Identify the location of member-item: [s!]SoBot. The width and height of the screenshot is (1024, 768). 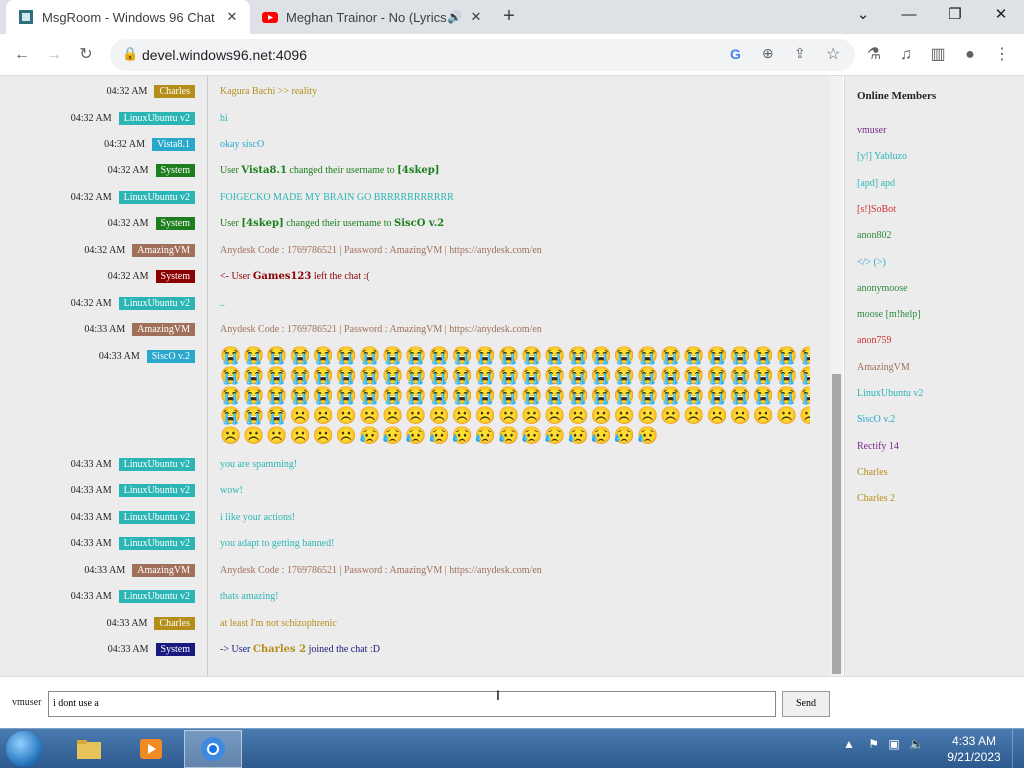
(876, 209).